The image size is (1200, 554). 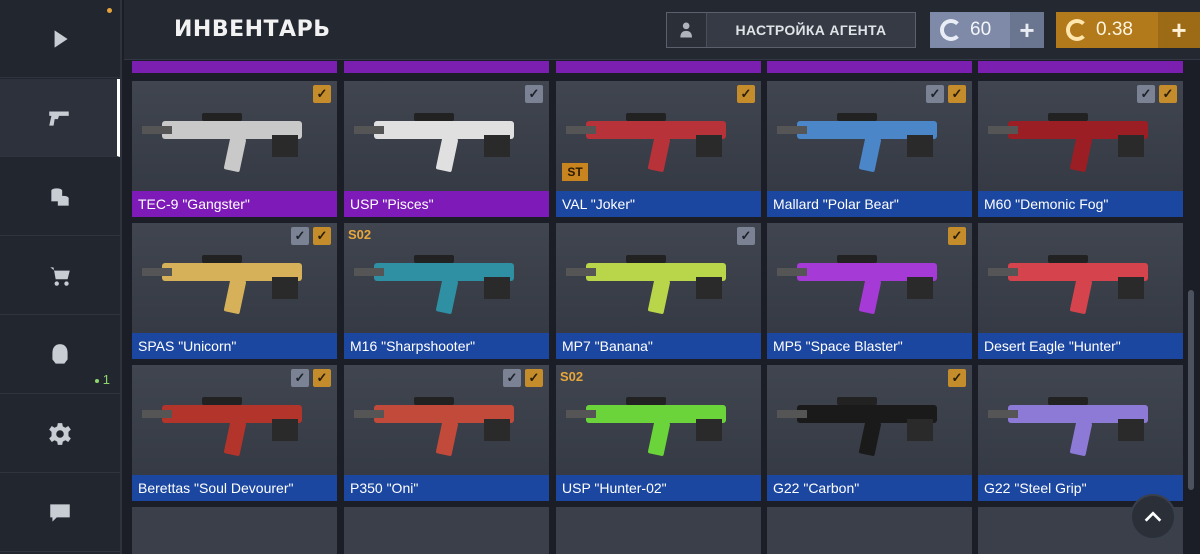 I want to click on silver-currency: 60 +, so click(x=987, y=30).